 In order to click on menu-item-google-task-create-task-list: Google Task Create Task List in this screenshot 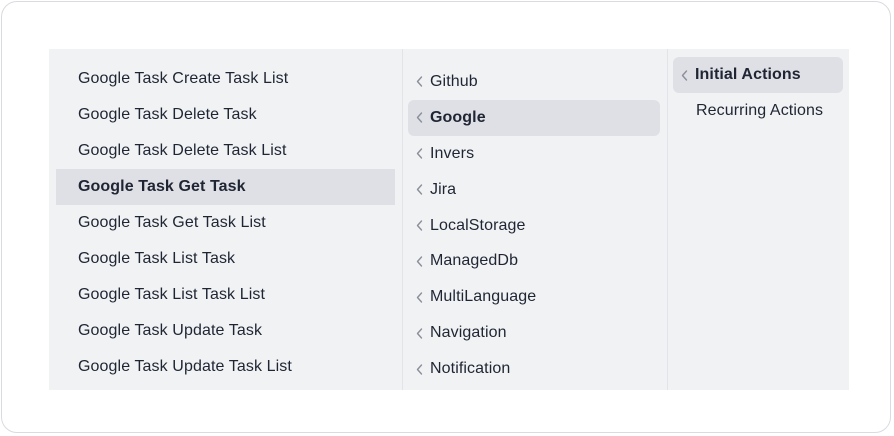, I will do `click(225, 79)`.